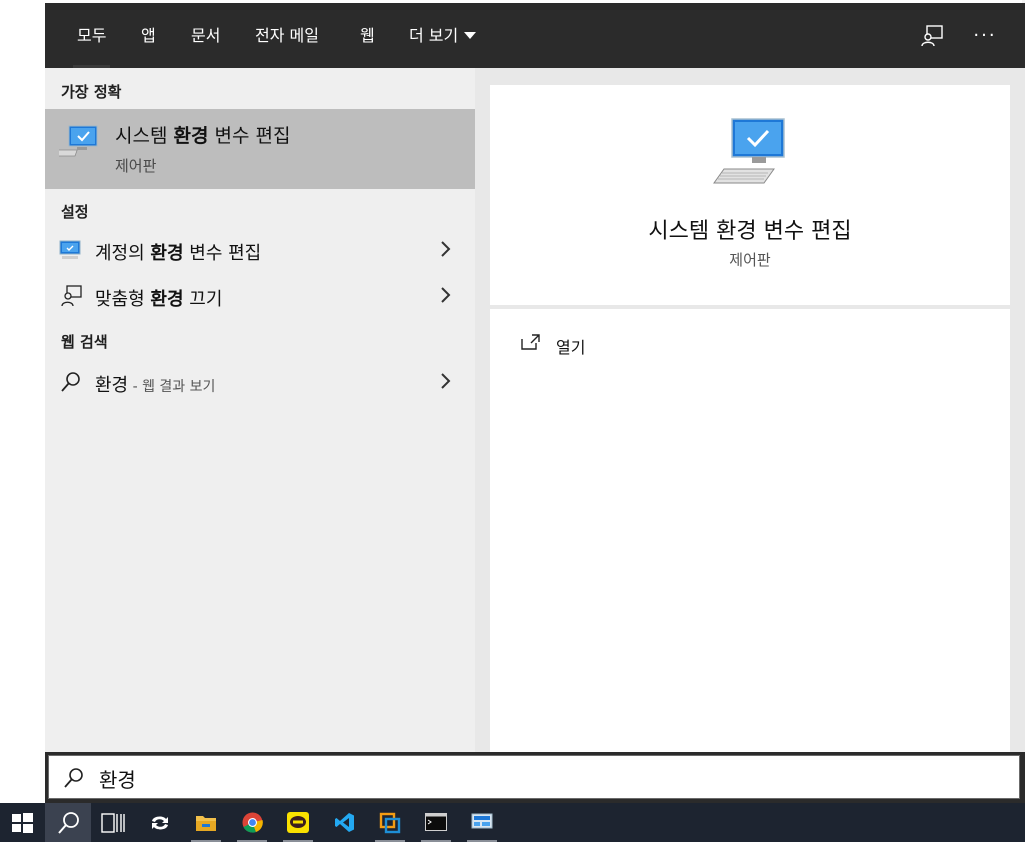  Describe the element at coordinates (470, 35) in the screenshot. I see `chevron-down-icon` at that location.